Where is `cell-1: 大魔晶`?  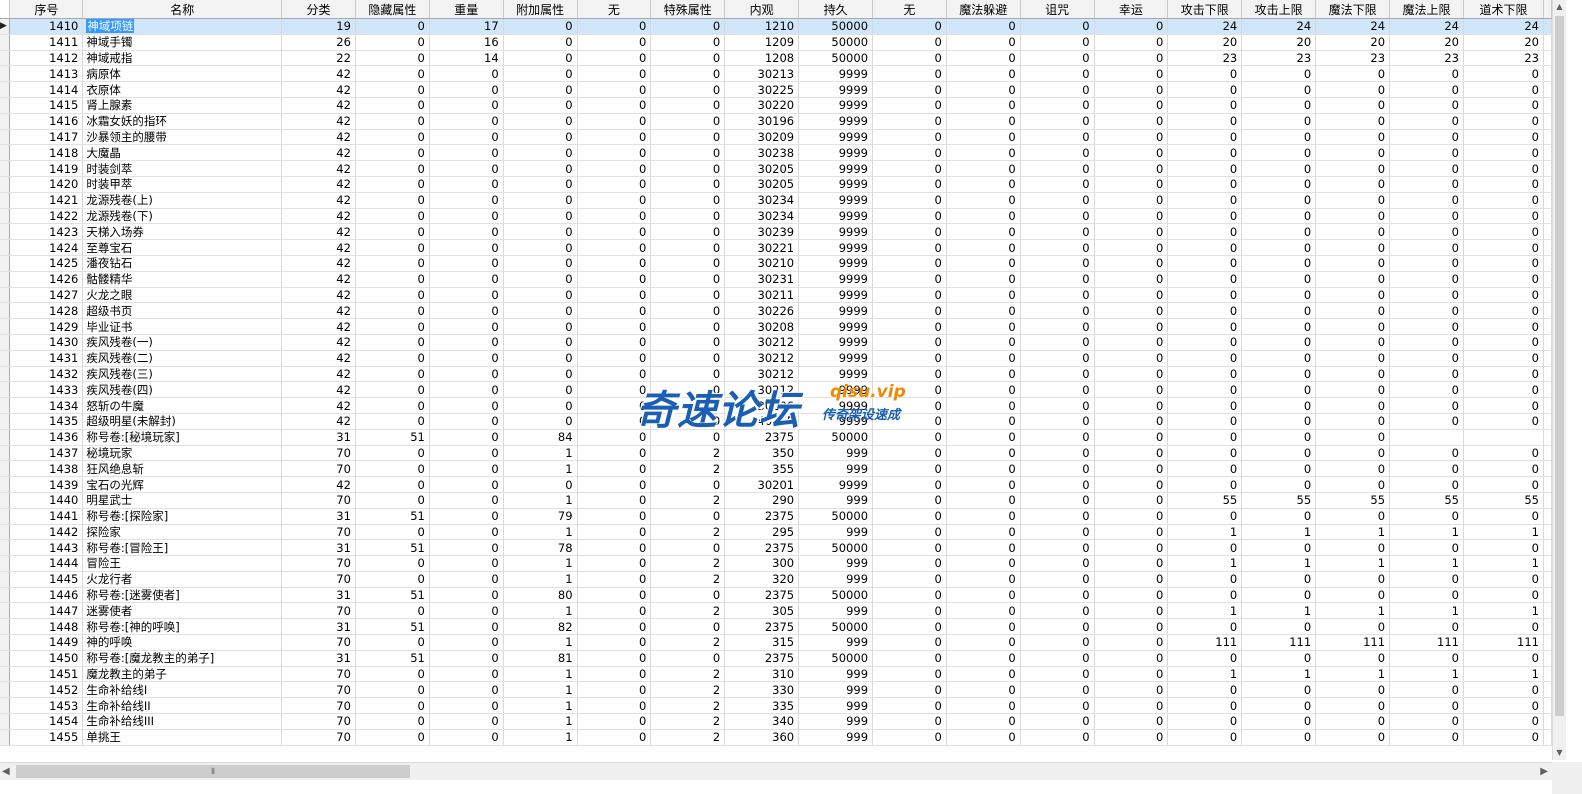 cell-1: 大魔晶 is located at coordinates (182, 153).